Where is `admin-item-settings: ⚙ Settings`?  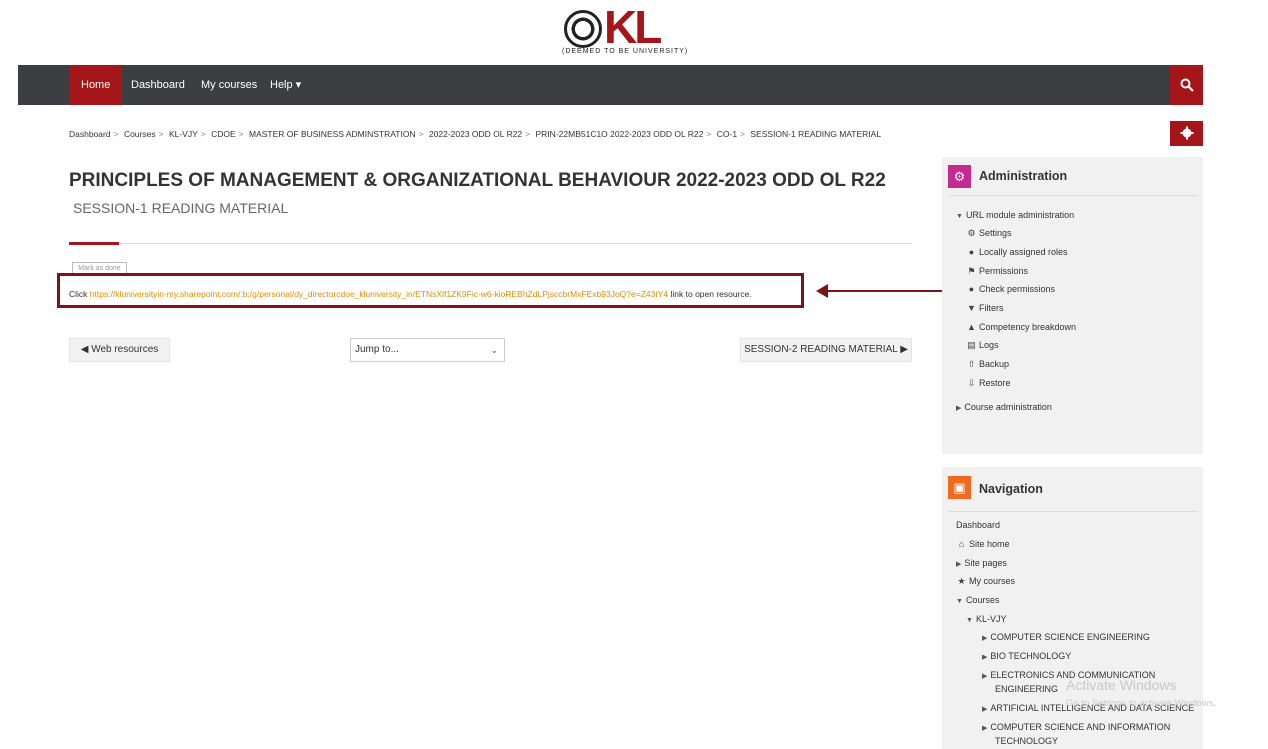
admin-item-settings: ⚙ Settings is located at coordinates (989, 233).